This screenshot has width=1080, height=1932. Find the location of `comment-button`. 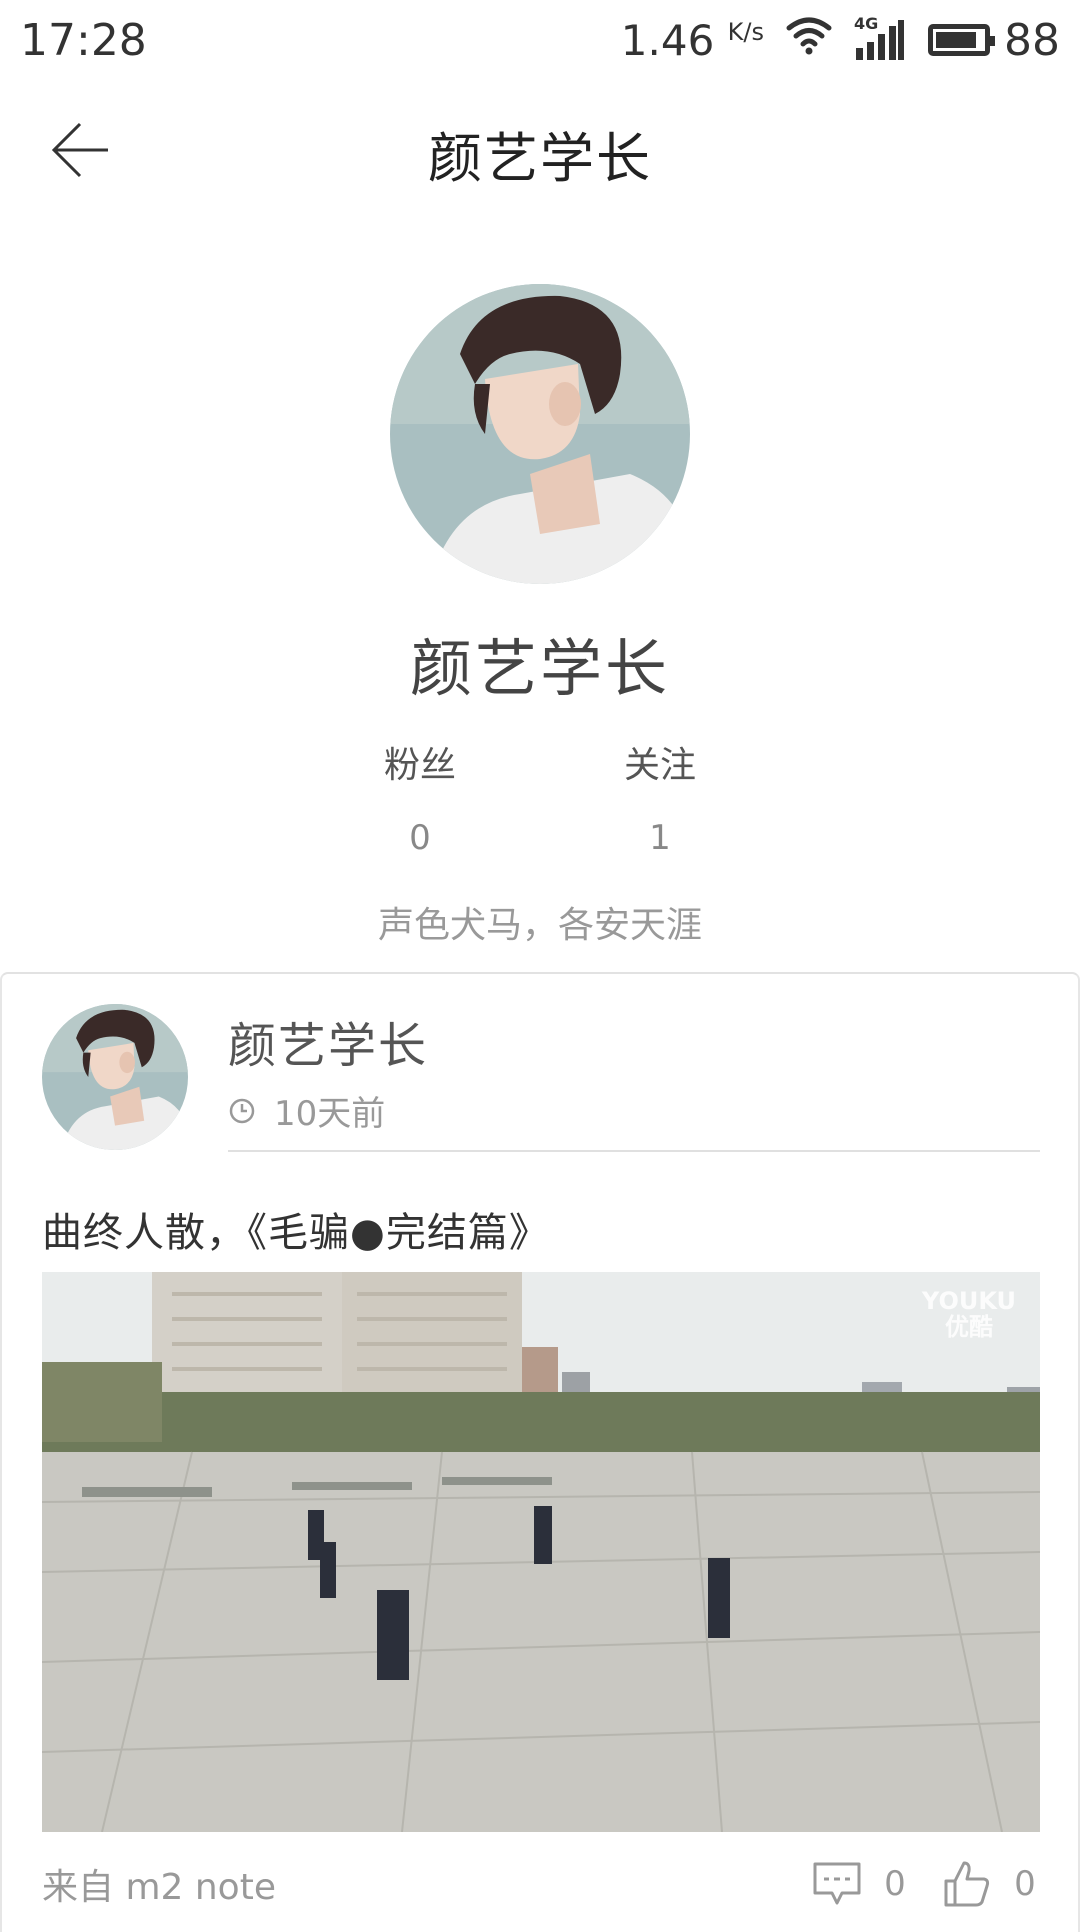

comment-button is located at coordinates (837, 1884).